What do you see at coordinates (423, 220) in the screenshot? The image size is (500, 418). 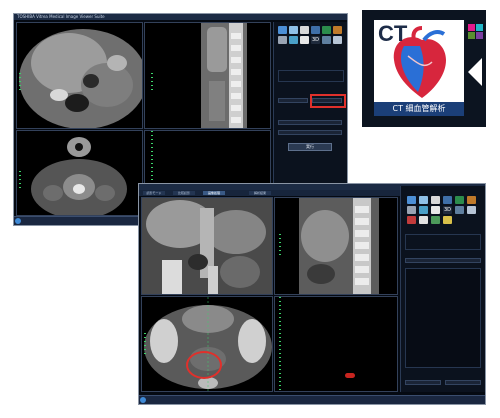 I see `vessel-tool-icon` at bounding box center [423, 220].